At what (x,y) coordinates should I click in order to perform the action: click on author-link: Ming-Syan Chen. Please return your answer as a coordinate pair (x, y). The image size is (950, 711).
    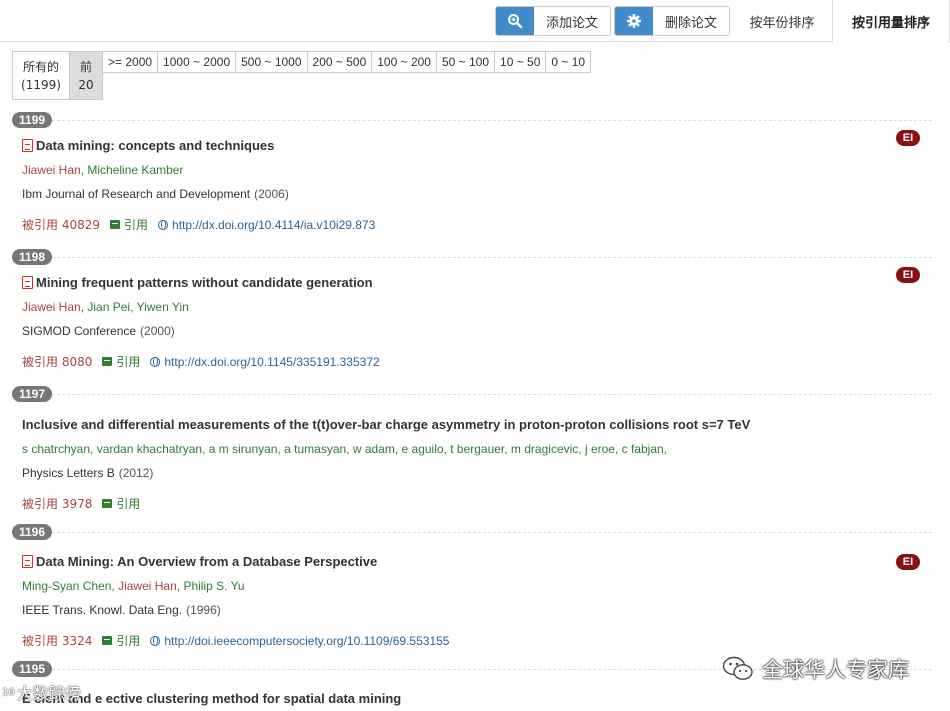
    Looking at the image, I should click on (66, 586).